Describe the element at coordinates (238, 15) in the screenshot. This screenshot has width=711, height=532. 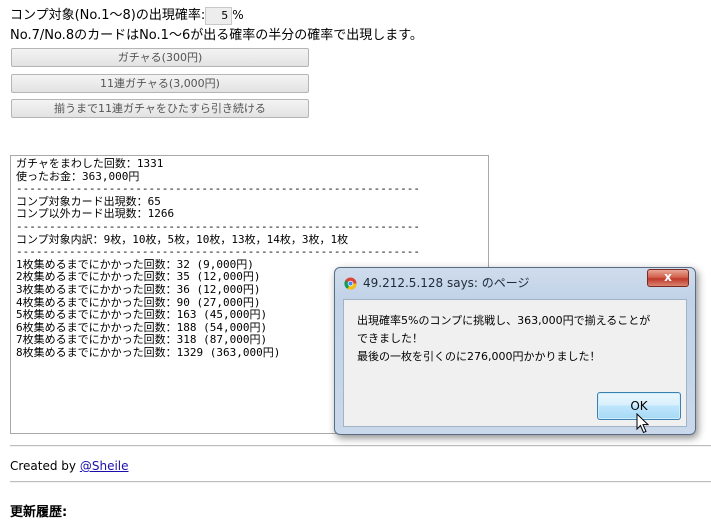
I see `rate-unit: %` at that location.